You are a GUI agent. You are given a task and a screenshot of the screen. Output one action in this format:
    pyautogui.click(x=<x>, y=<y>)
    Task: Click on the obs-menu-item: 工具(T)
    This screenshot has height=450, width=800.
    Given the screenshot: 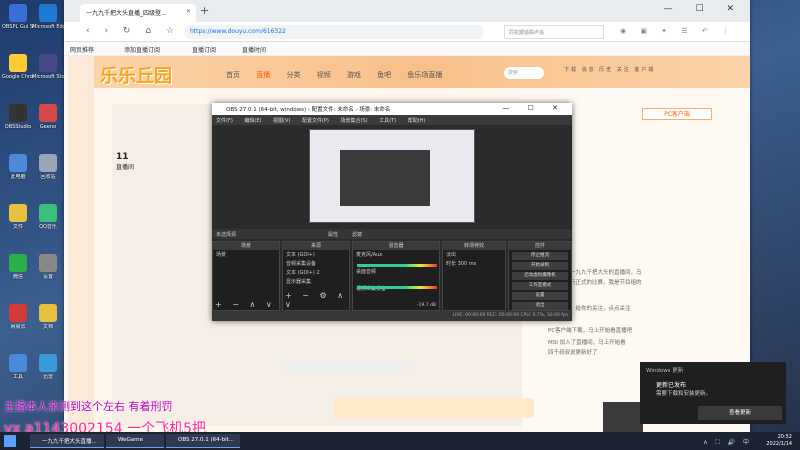 What is the action you would take?
    pyautogui.click(x=387, y=121)
    